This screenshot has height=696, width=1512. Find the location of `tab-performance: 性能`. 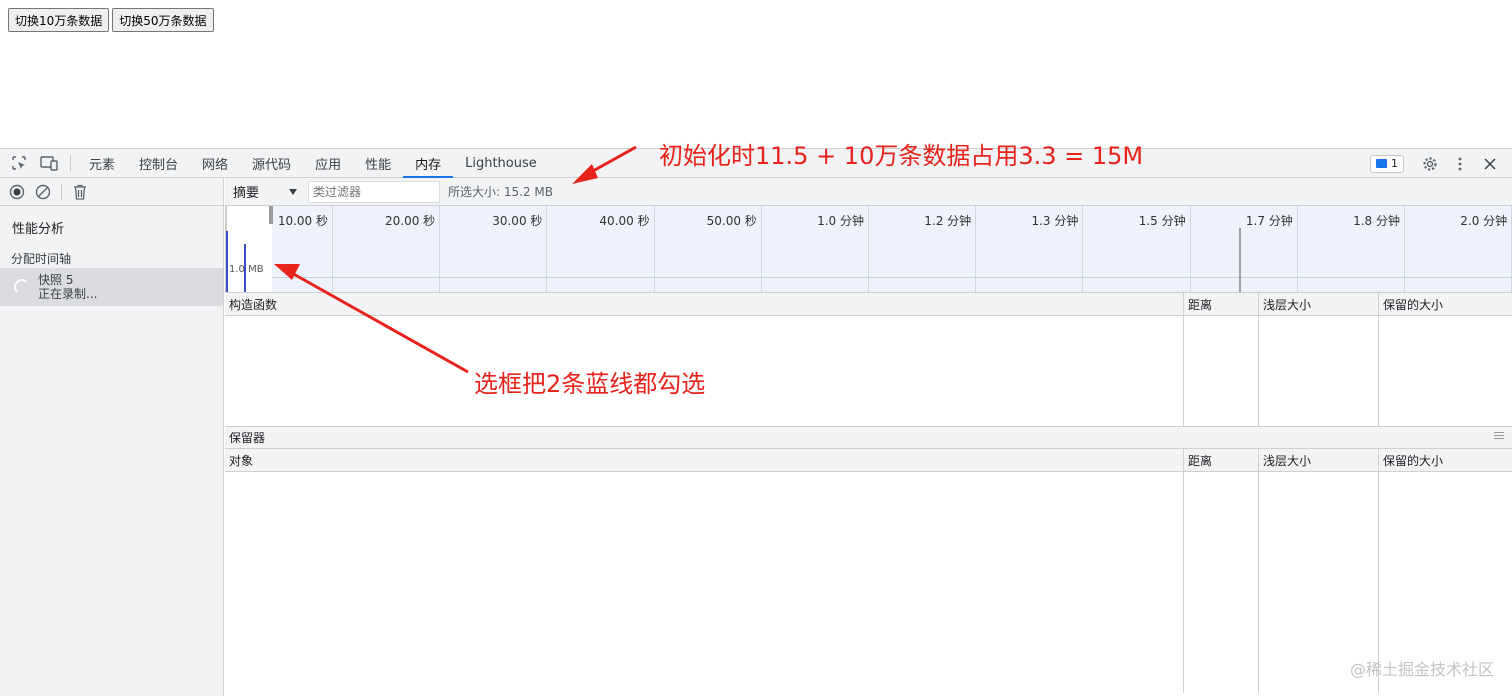

tab-performance: 性能 is located at coordinates (378, 163).